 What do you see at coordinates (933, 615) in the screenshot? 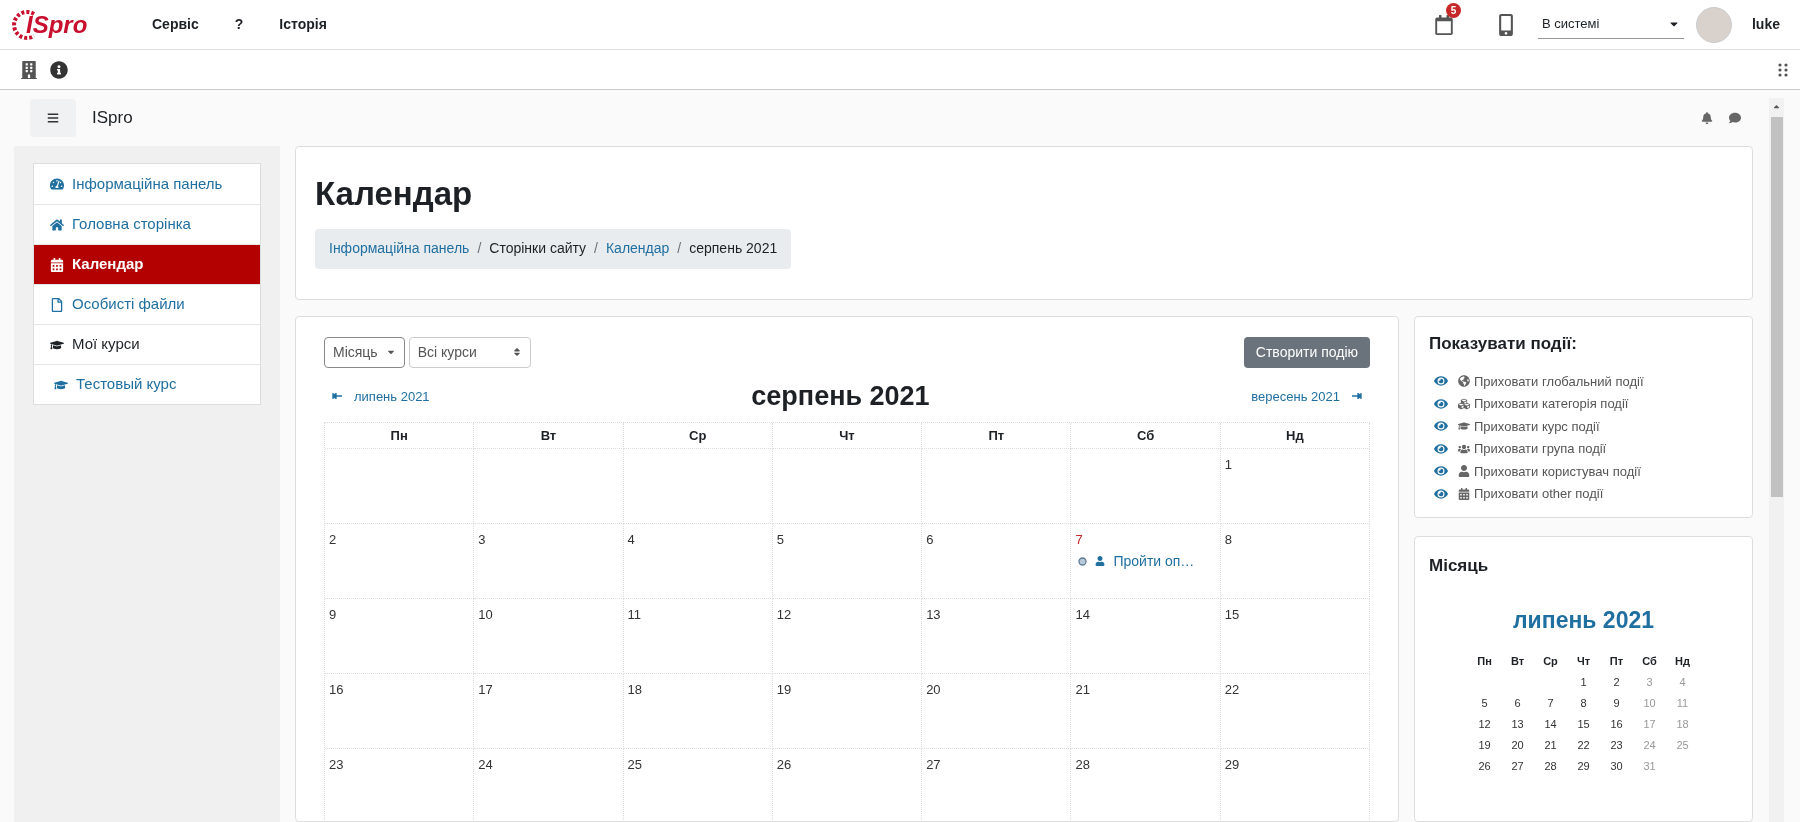
I see `day-number: 13` at bounding box center [933, 615].